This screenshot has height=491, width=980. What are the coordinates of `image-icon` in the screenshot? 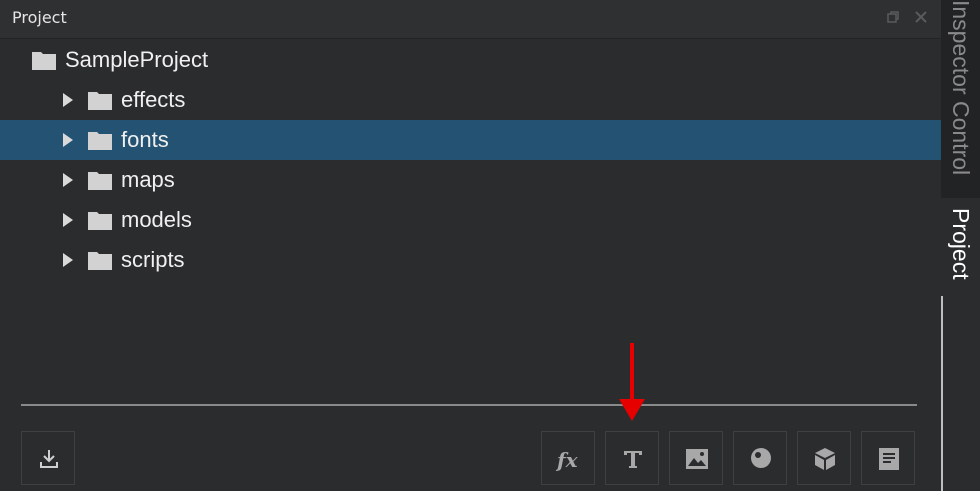 It's located at (697, 459).